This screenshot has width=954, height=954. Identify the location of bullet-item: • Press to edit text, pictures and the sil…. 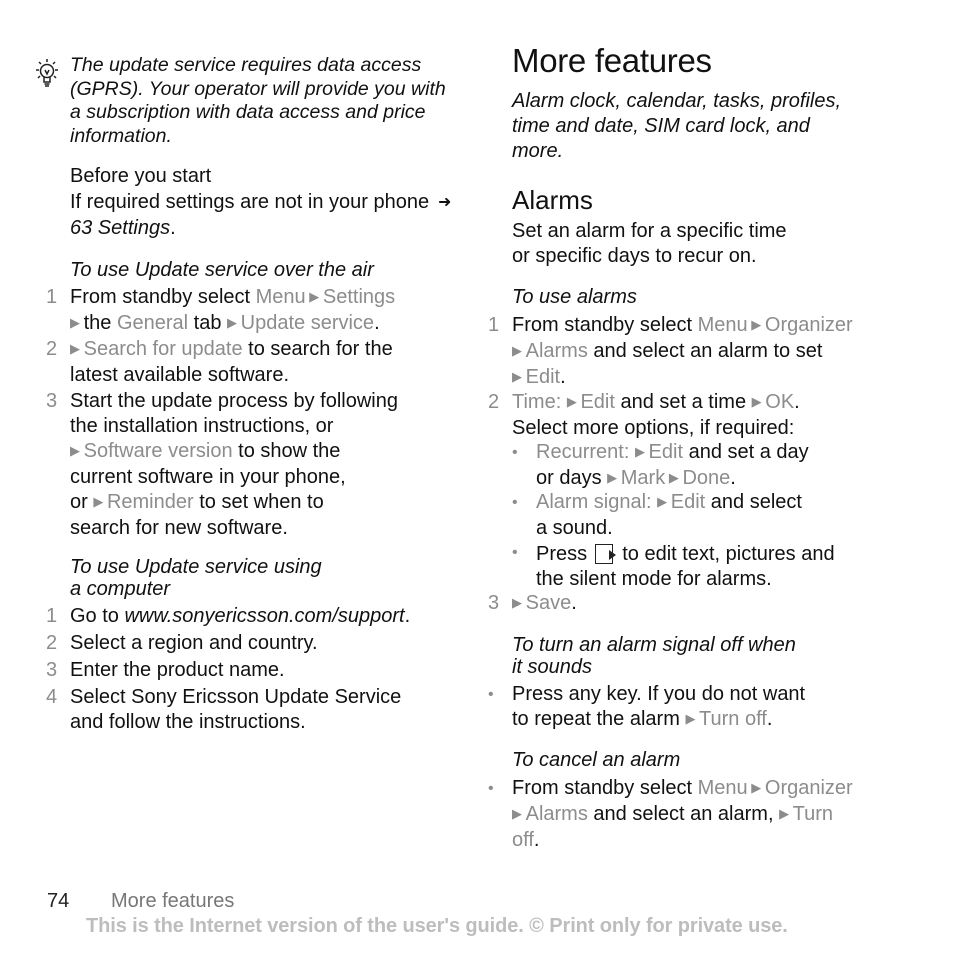
(698, 566).